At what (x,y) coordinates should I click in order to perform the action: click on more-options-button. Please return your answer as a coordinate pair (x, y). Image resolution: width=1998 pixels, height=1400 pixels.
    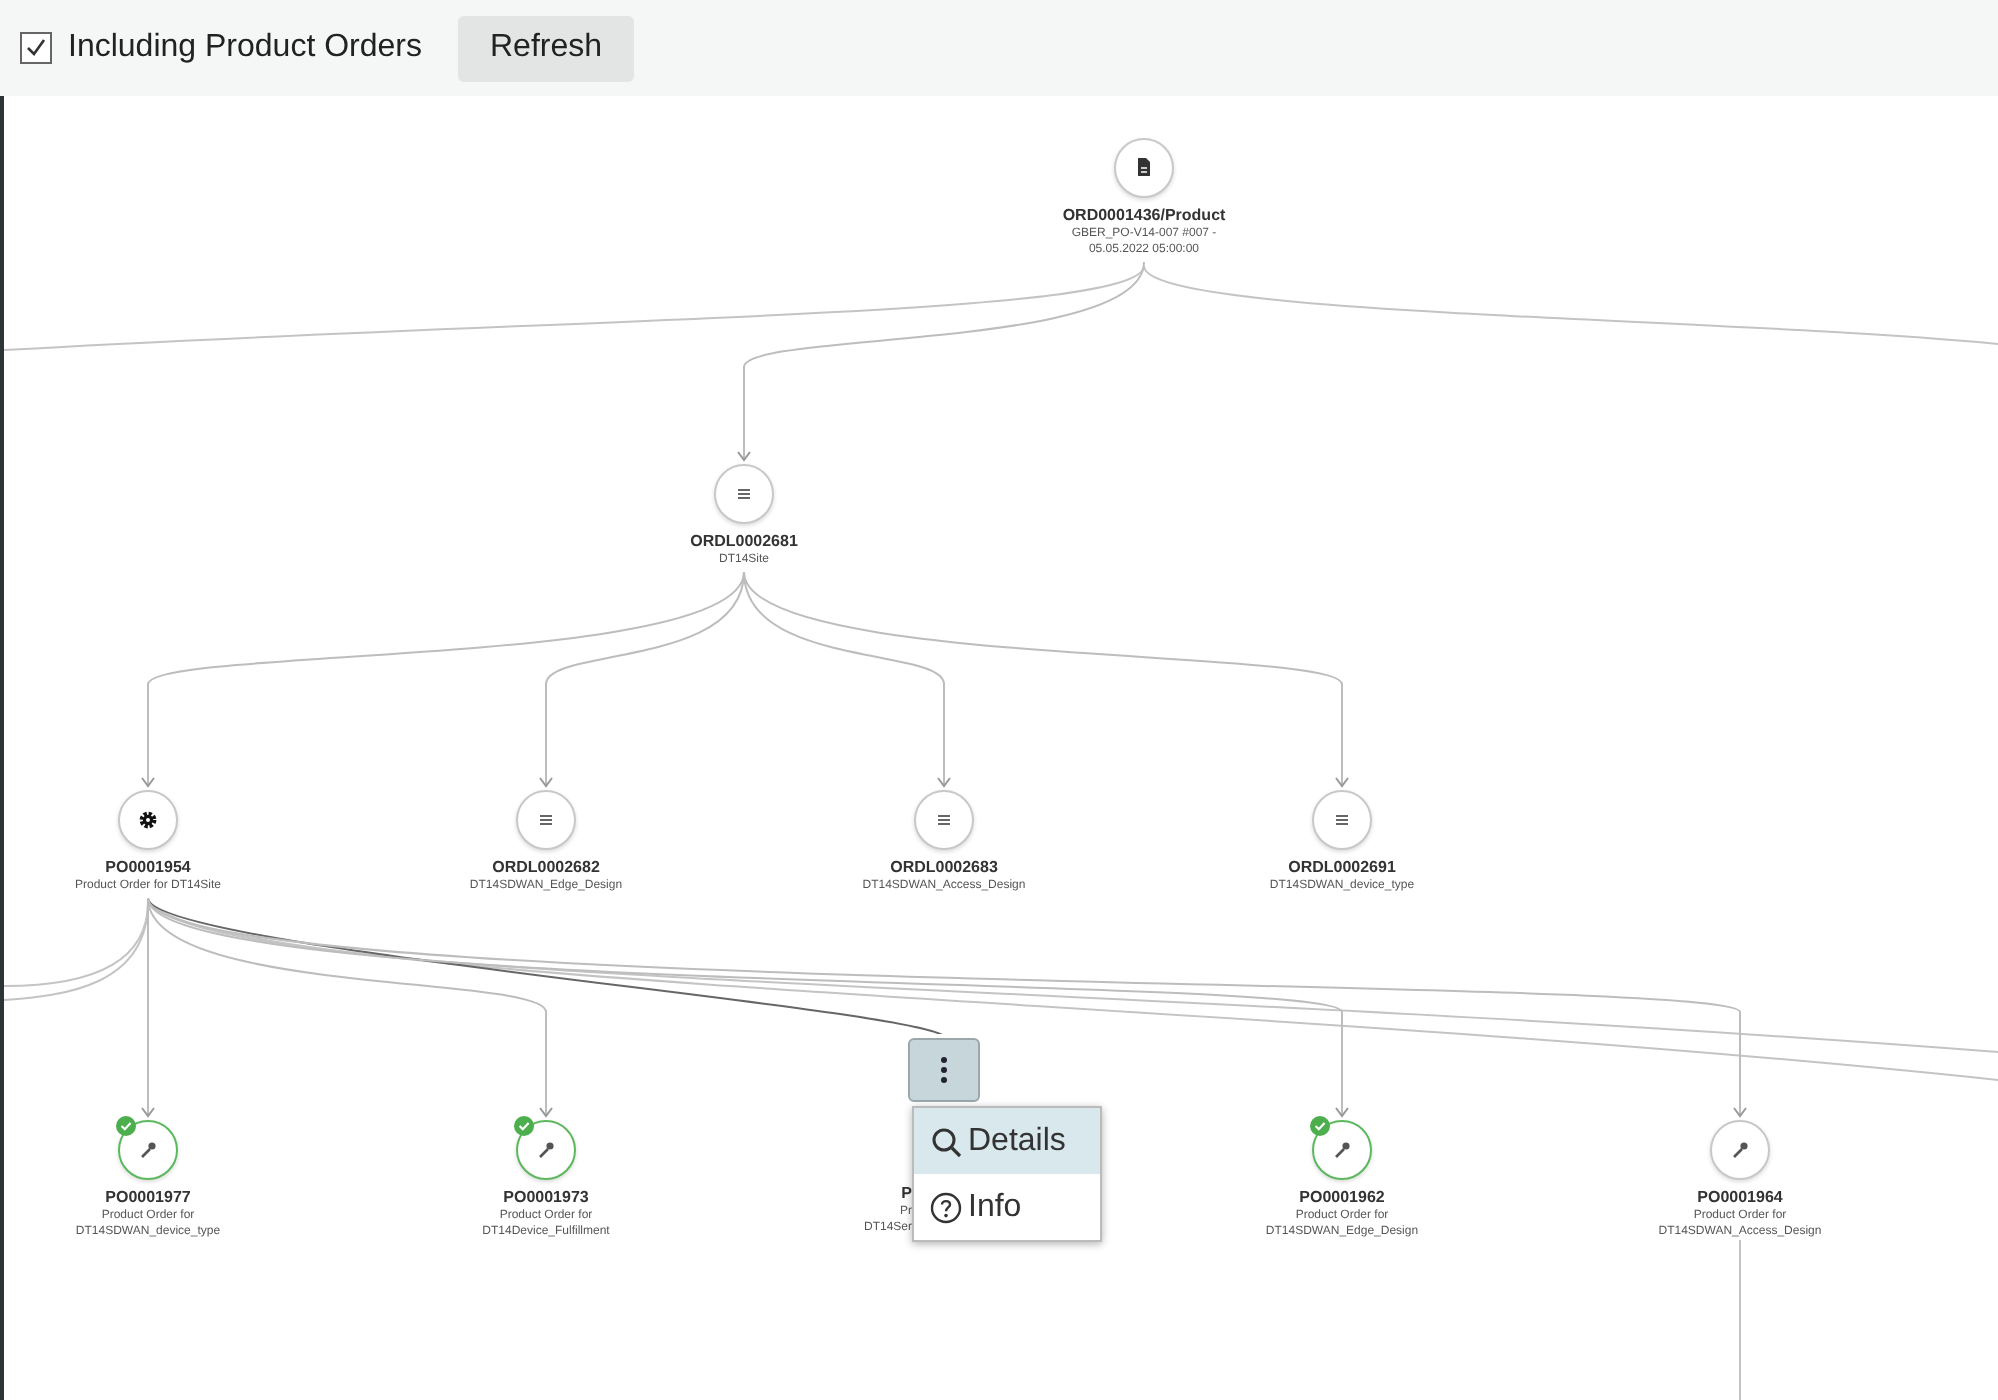
    Looking at the image, I should click on (944, 1070).